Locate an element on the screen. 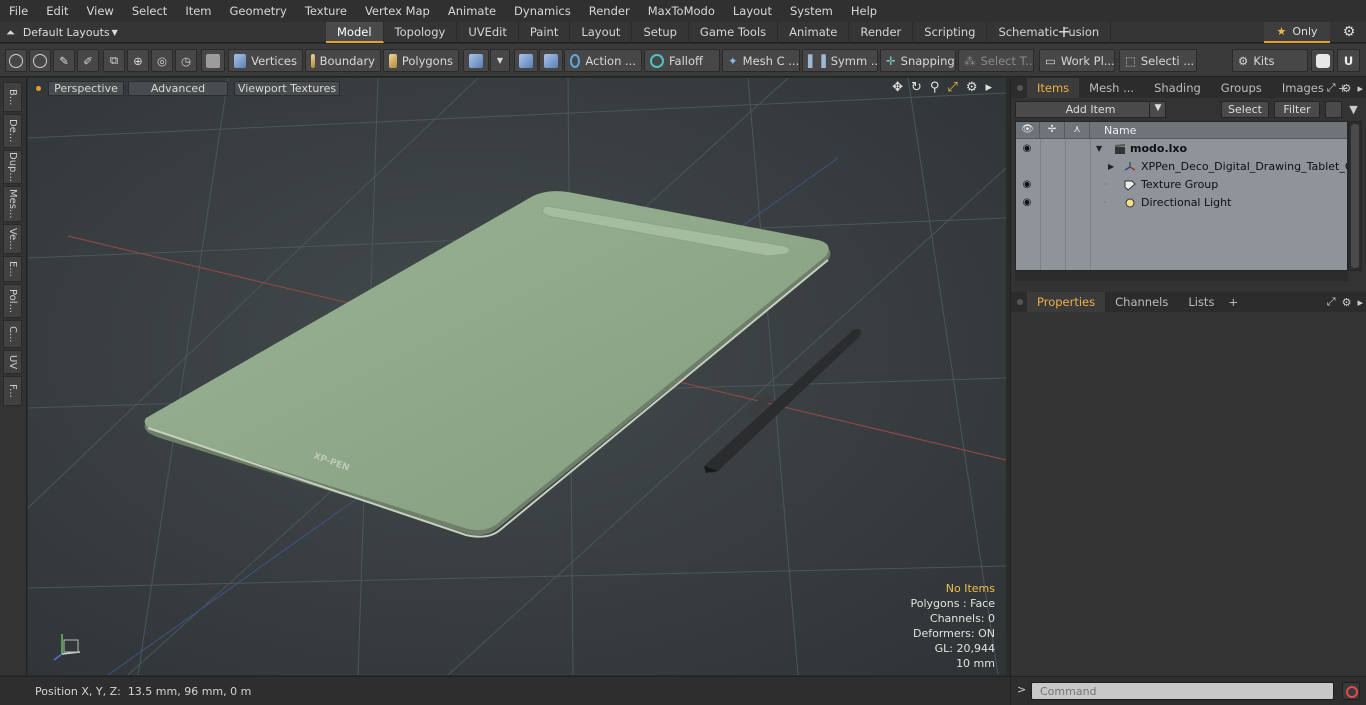 The image size is (1366, 705). perspective-button: Perspective is located at coordinates (86, 88).